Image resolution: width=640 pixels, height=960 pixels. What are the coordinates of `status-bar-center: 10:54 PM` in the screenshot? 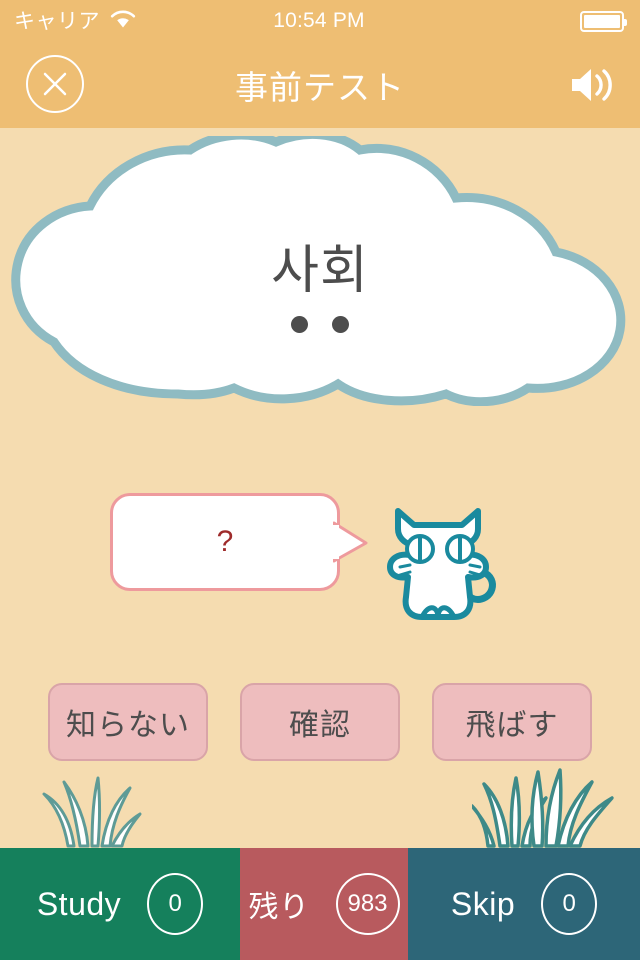 It's located at (319, 21).